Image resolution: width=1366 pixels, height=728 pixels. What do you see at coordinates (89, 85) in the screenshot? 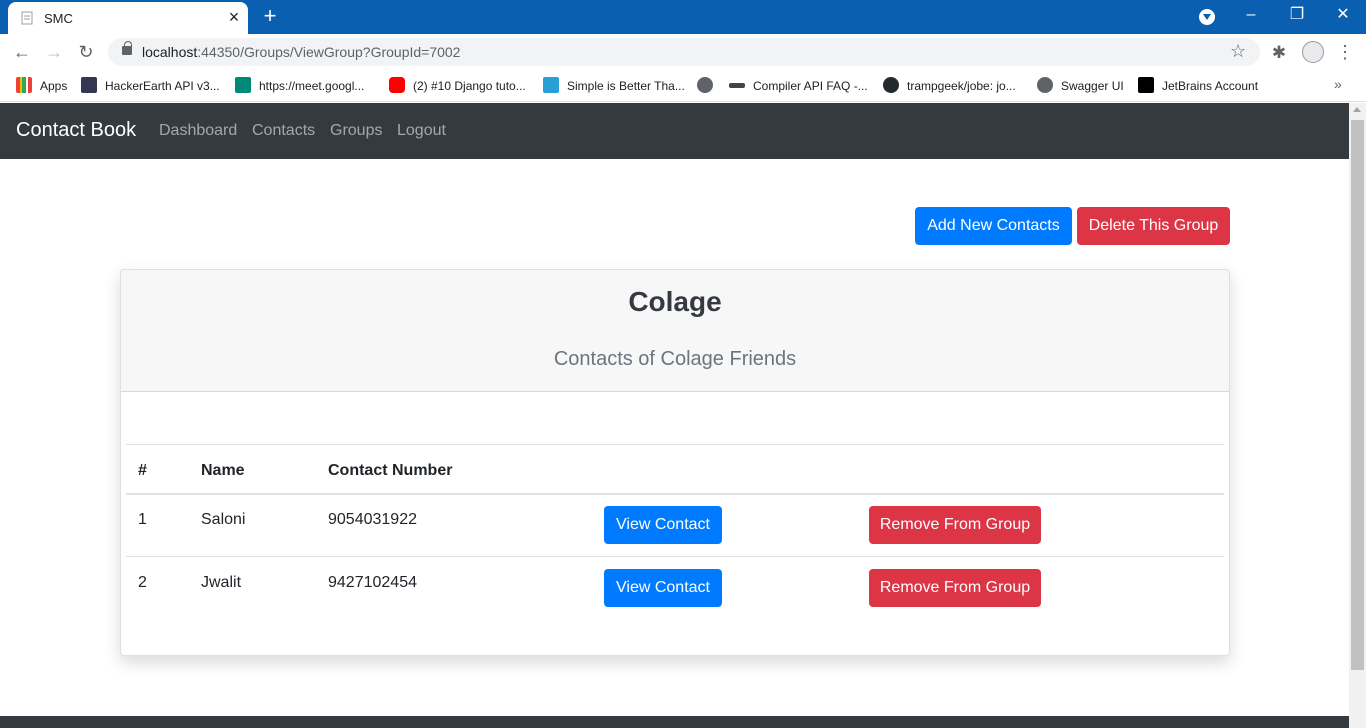
I see `hackerearth-icon` at bounding box center [89, 85].